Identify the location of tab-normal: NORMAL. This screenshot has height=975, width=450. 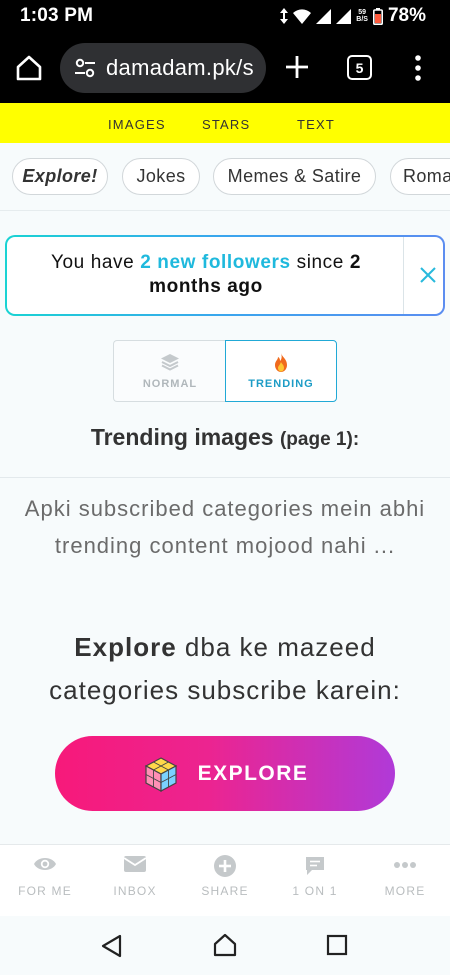
(169, 371).